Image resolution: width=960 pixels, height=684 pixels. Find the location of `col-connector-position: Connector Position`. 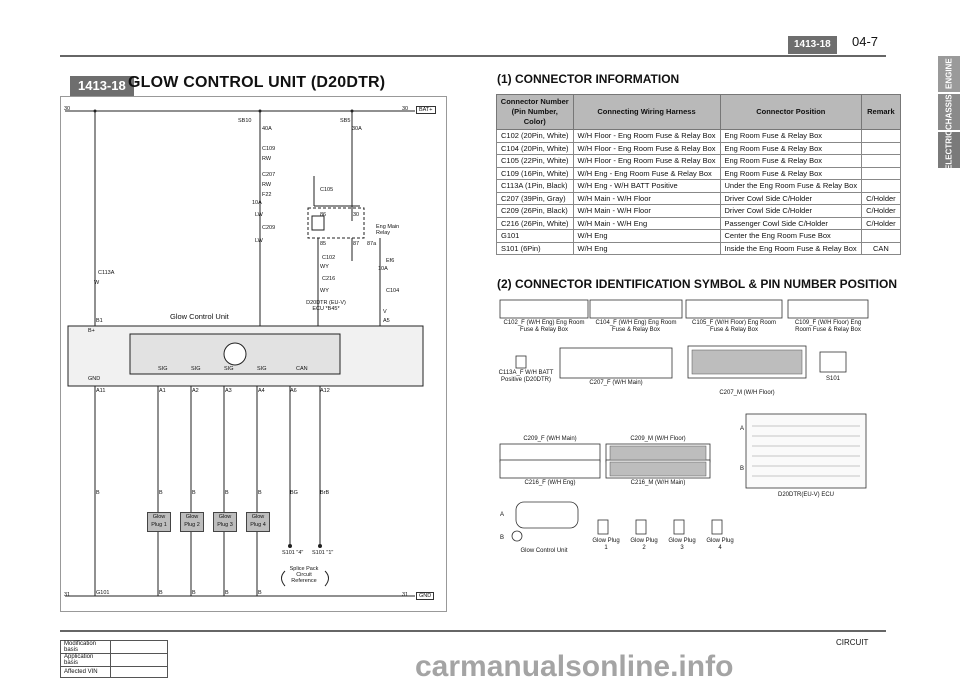

col-connector-position: Connector Position is located at coordinates (791, 112).